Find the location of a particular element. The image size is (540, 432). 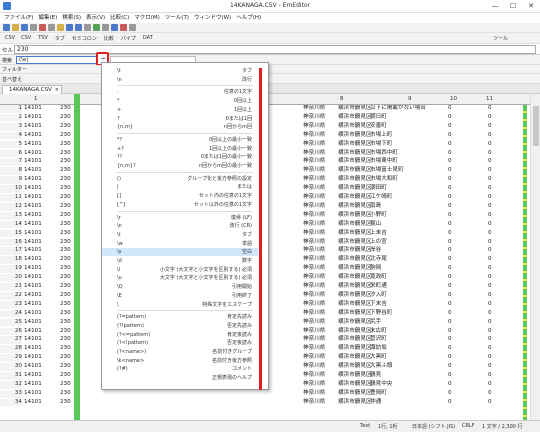

menu-item: ウィンドウ(W) is located at coordinates (212, 18).